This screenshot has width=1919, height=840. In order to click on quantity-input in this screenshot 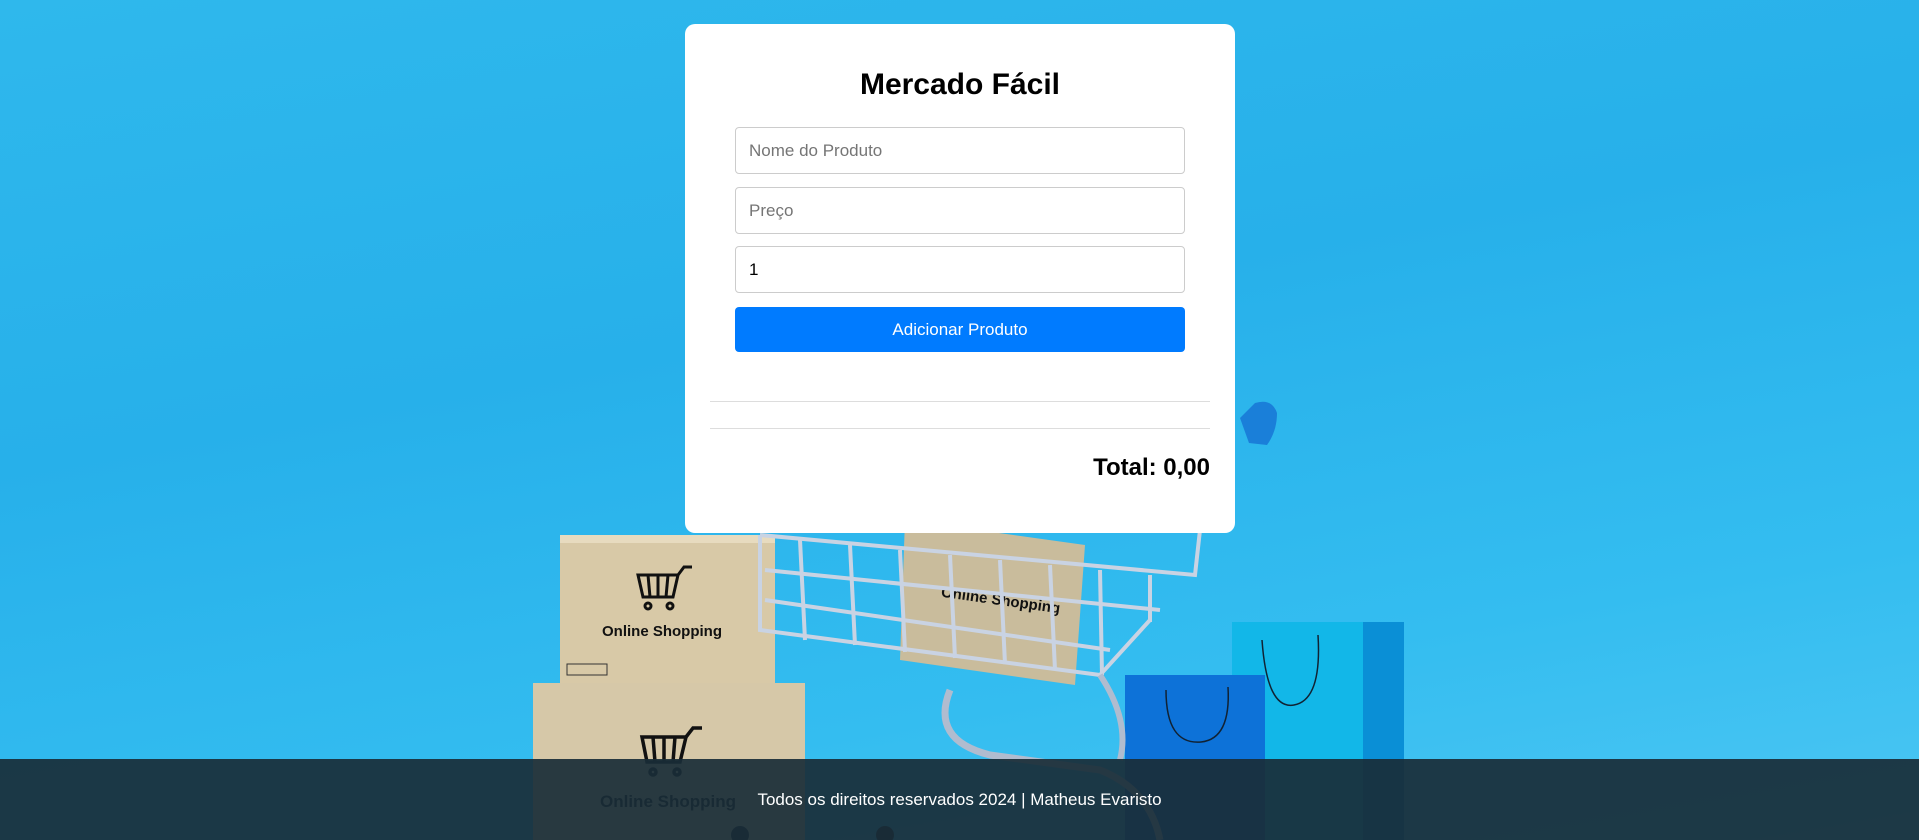, I will do `click(960, 269)`.